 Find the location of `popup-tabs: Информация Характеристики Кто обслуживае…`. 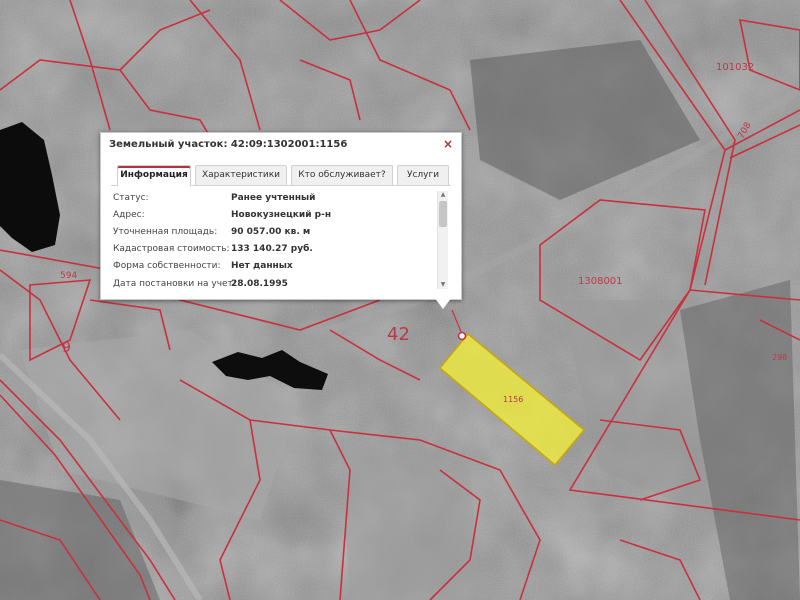

popup-tabs: Информация Характеристики Кто обслуживае… is located at coordinates (281, 175).